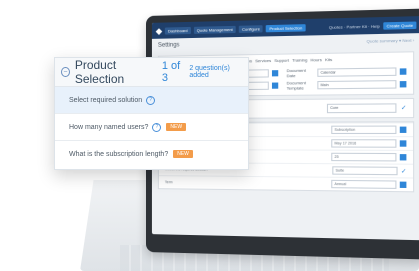 The width and height of the screenshot is (419, 271). I want to click on list-item-select: 25, so click(363, 157).